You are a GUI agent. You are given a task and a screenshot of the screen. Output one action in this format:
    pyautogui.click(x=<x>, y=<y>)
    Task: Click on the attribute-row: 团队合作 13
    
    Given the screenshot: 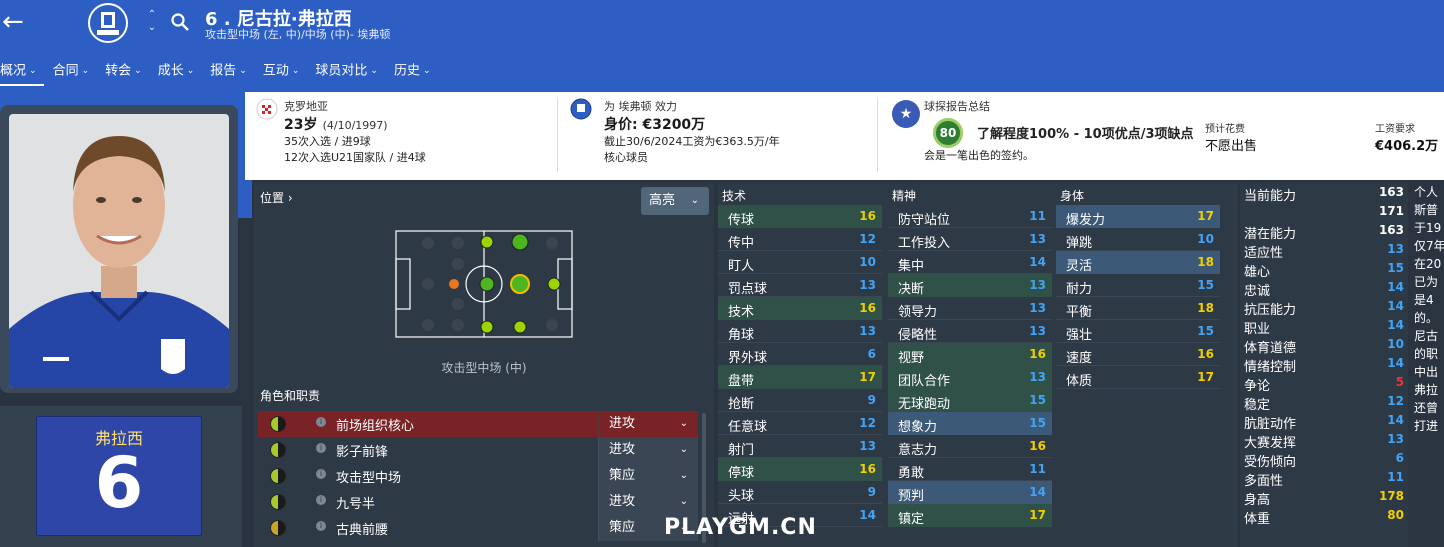 What is the action you would take?
    pyautogui.click(x=970, y=377)
    